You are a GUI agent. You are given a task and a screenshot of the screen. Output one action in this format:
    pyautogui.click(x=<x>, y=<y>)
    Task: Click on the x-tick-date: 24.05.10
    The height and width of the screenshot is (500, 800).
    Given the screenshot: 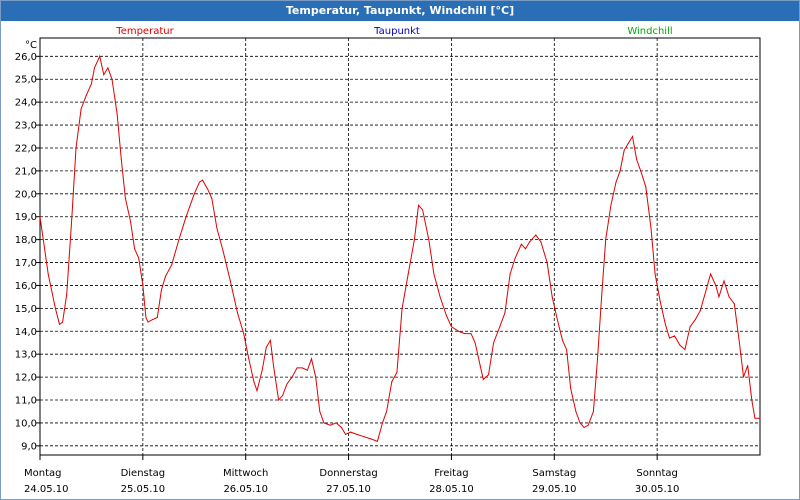 What is the action you would take?
    pyautogui.click(x=46, y=489)
    